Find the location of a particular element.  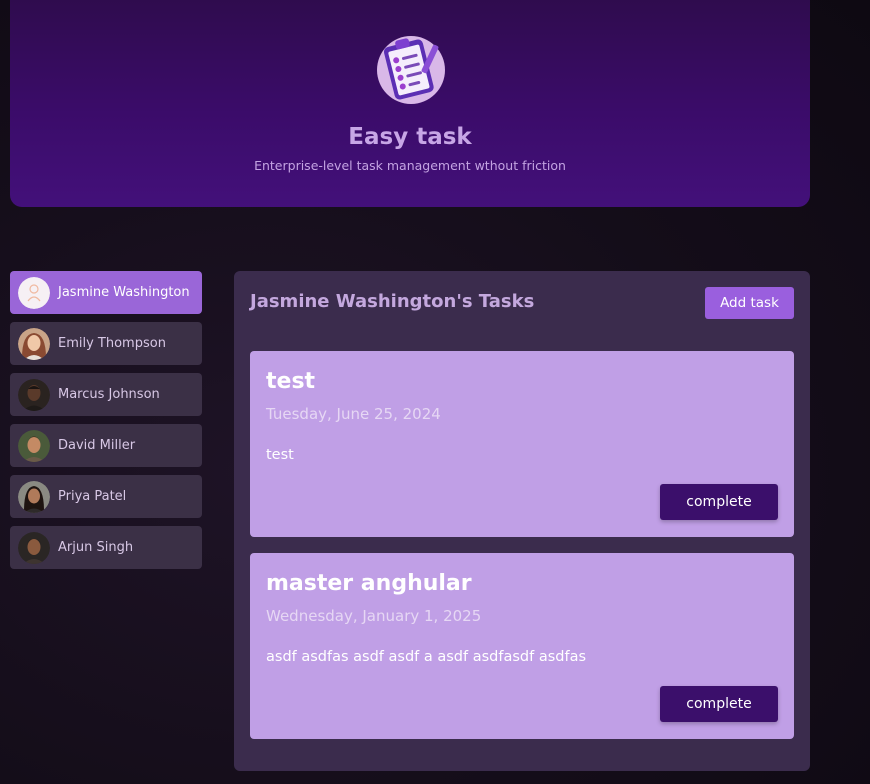

user-name: Arjun Singh is located at coordinates (96, 547).